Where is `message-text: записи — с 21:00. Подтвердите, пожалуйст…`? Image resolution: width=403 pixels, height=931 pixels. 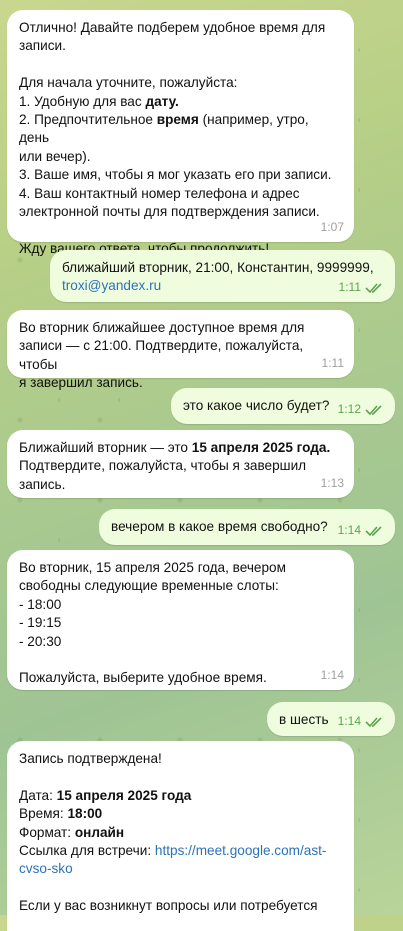
message-text: записи — с 21:00. Подтвердите, пожалуйст… is located at coordinates (163, 355).